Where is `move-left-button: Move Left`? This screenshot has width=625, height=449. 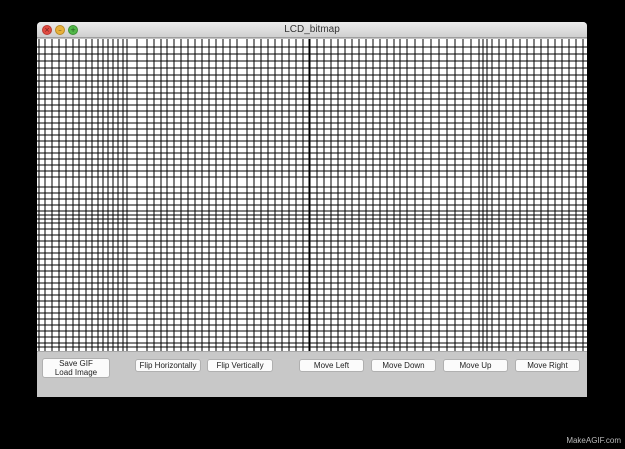
move-left-button: Move Left is located at coordinates (331, 365).